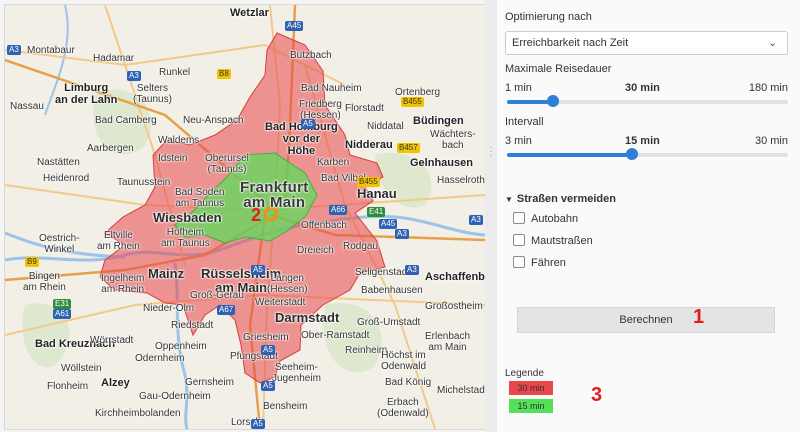 The image size is (800, 432). Describe the element at coordinates (531, 388) in the screenshot. I see `legend-30min: 30 min` at that location.